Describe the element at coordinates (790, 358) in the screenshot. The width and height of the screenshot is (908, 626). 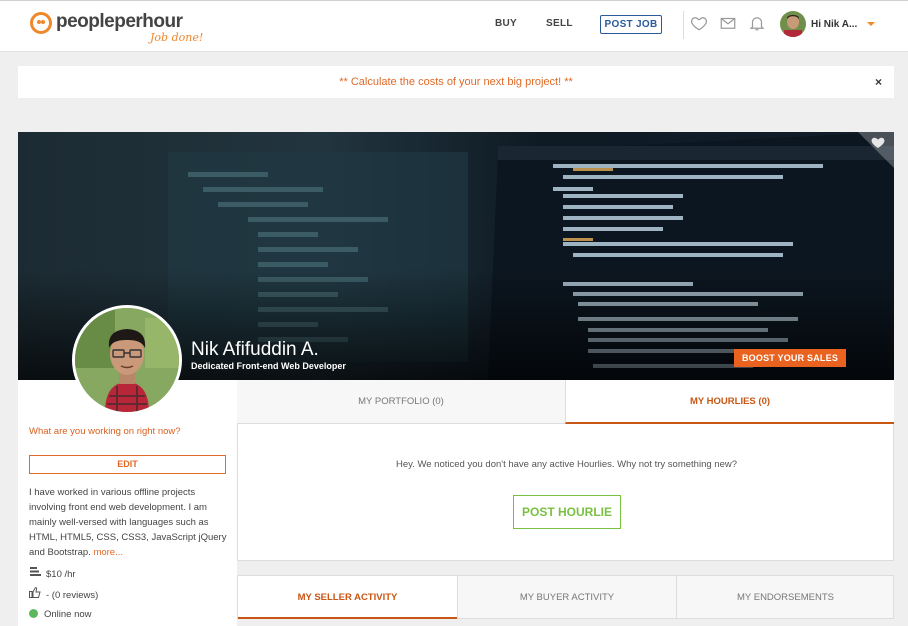
I see `boost-sales-button: BOOST YOUR SALES` at that location.